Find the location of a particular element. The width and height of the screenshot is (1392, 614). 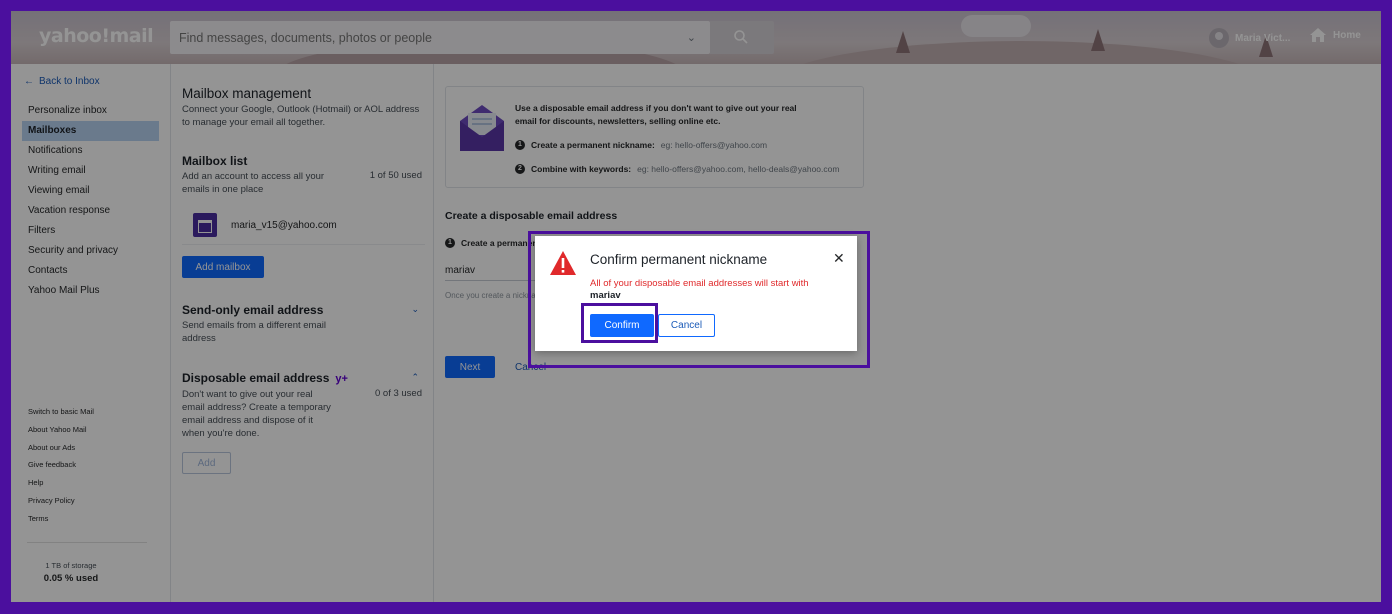

dialog-nickname: mariav is located at coordinates (605, 295).